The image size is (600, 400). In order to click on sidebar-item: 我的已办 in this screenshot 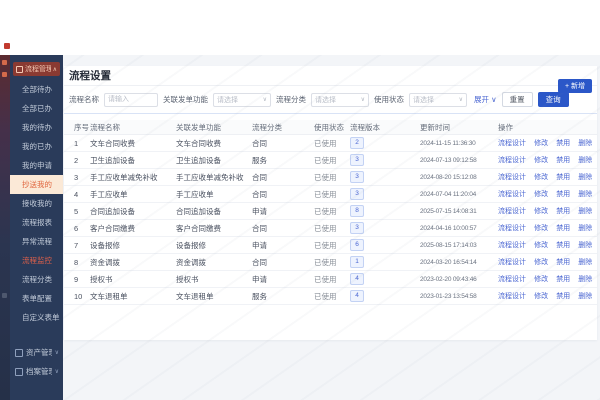, I will do `click(36, 146)`.